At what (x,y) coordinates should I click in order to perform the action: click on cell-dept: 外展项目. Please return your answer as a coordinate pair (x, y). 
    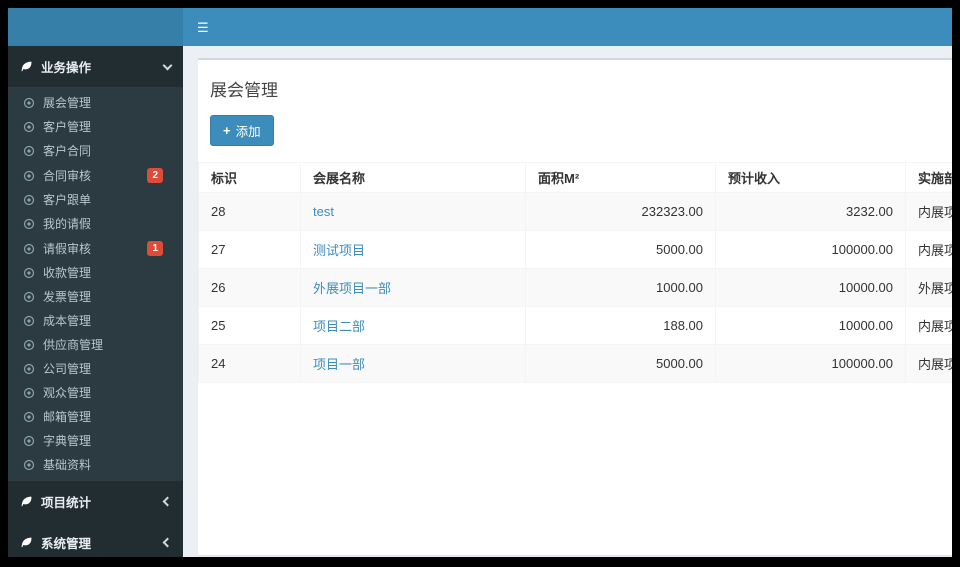
    Looking at the image, I should click on (928, 287).